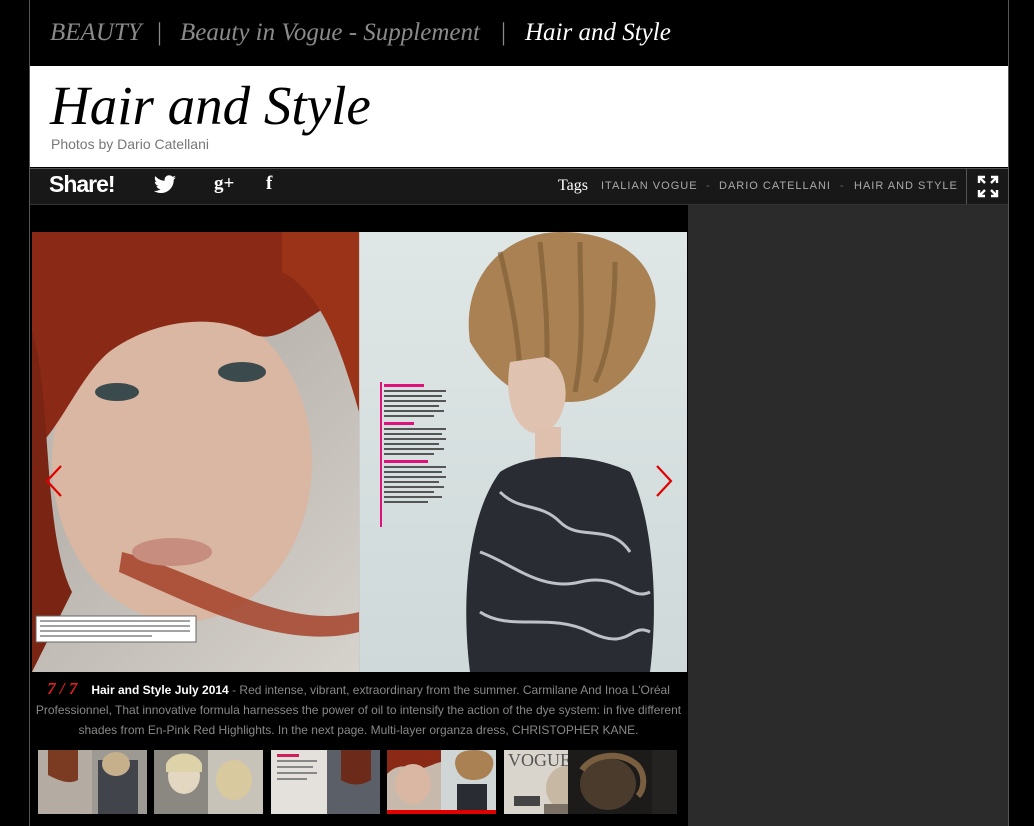  I want to click on breadcrumb-item-current: Hair and Style, so click(598, 32).